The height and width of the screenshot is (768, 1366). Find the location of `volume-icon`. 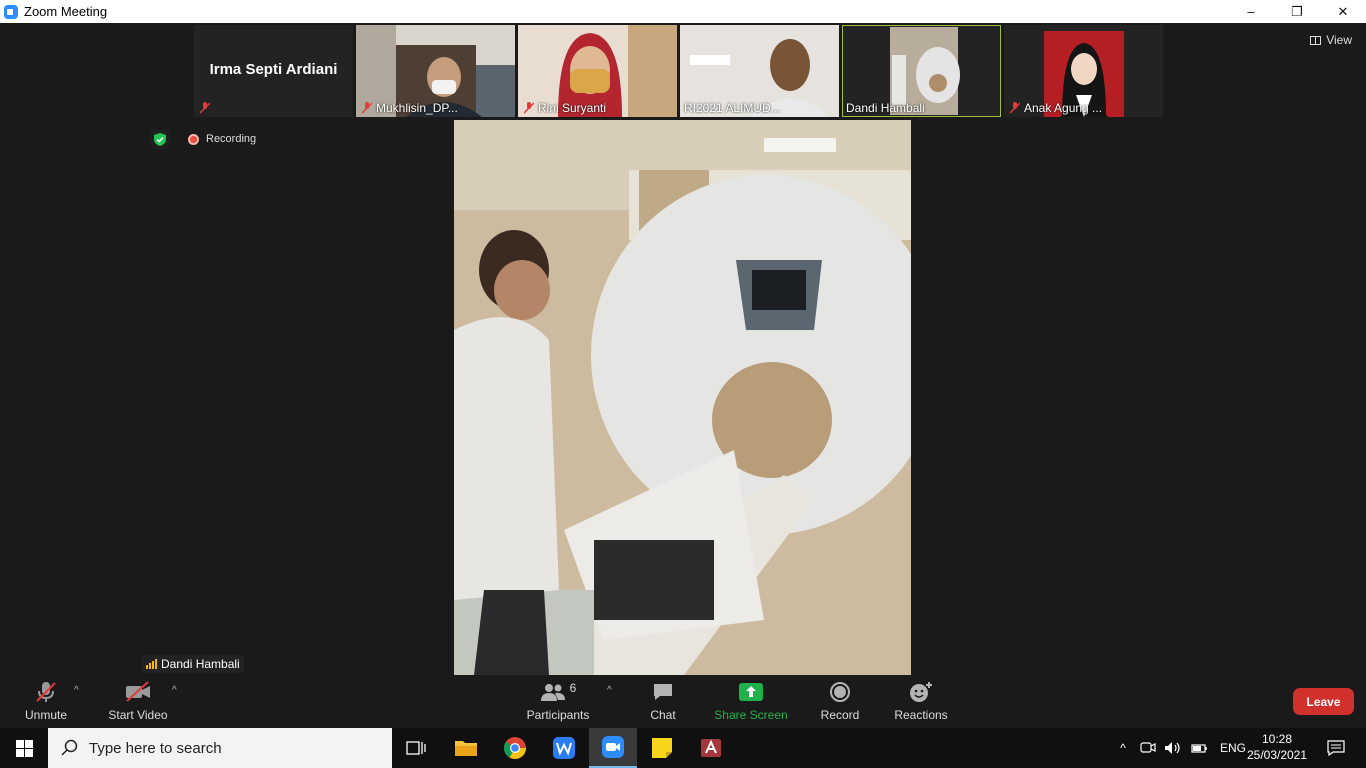

volume-icon is located at coordinates (1173, 748).